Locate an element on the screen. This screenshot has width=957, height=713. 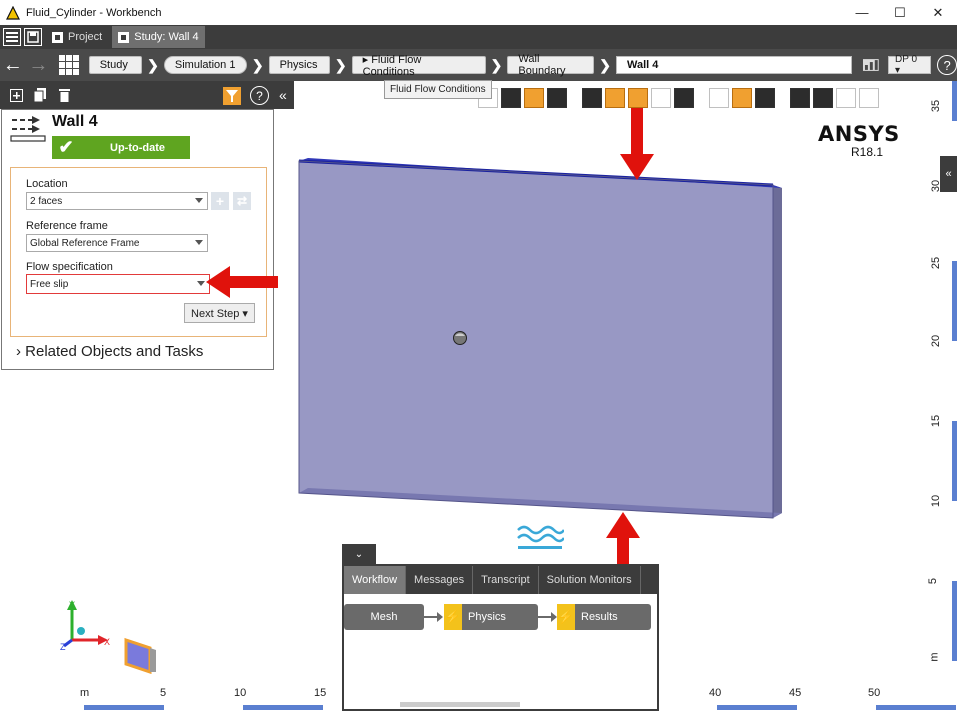
delete-icon is located at coordinates (64, 95).